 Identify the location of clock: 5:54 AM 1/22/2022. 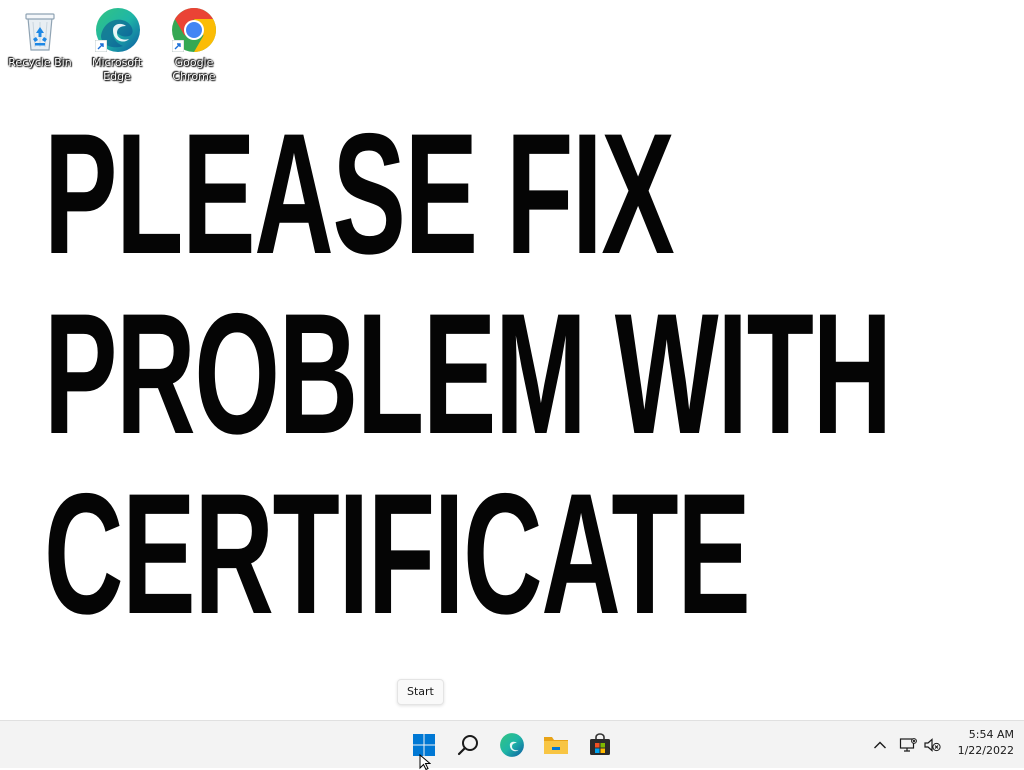
(978, 745).